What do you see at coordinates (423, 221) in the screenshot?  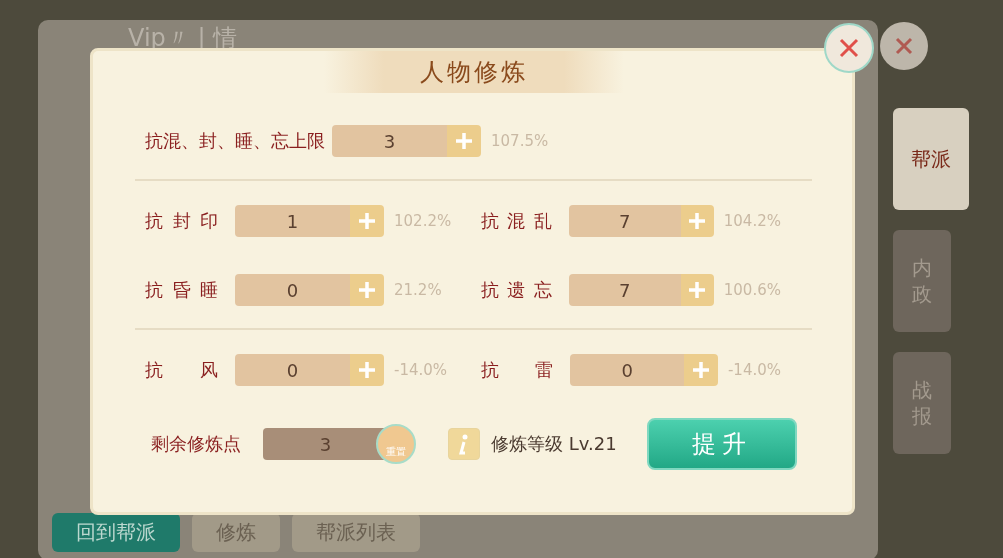 I see `percent-text: 102.2%` at bounding box center [423, 221].